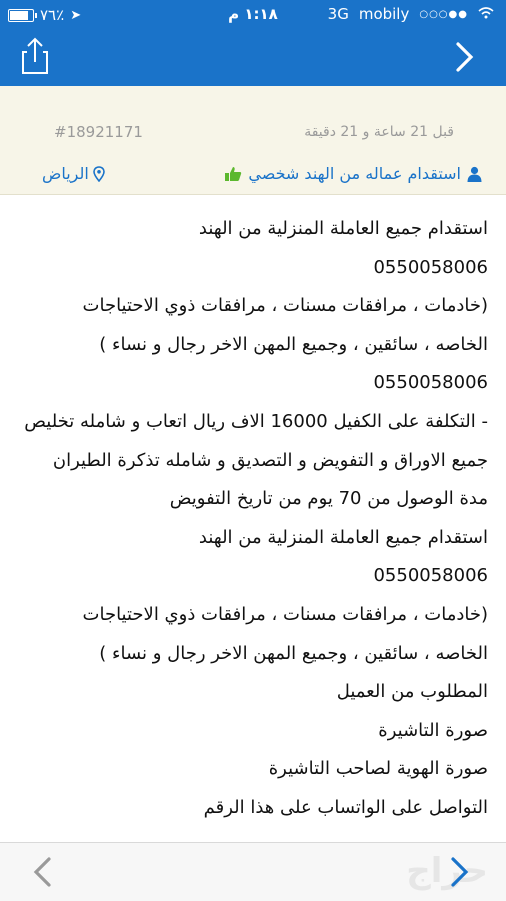 The width and height of the screenshot is (506, 901). What do you see at coordinates (65, 173) in the screenshot?
I see `location-label: الرياض` at bounding box center [65, 173].